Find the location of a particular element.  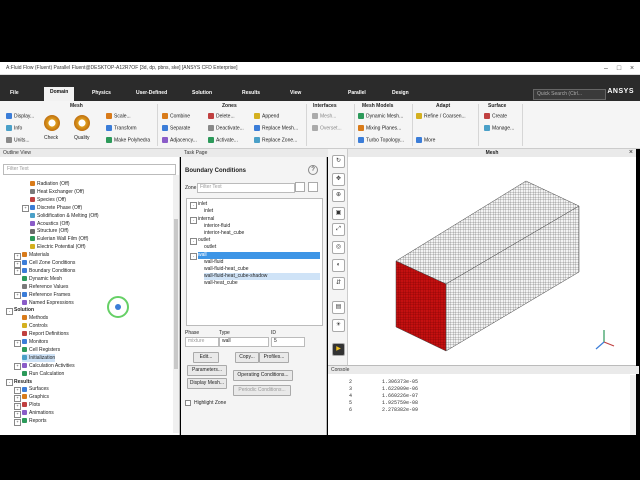

outline-item-solidification-melting-off: Solidification & Melting (Off) is located at coordinates (64, 216).